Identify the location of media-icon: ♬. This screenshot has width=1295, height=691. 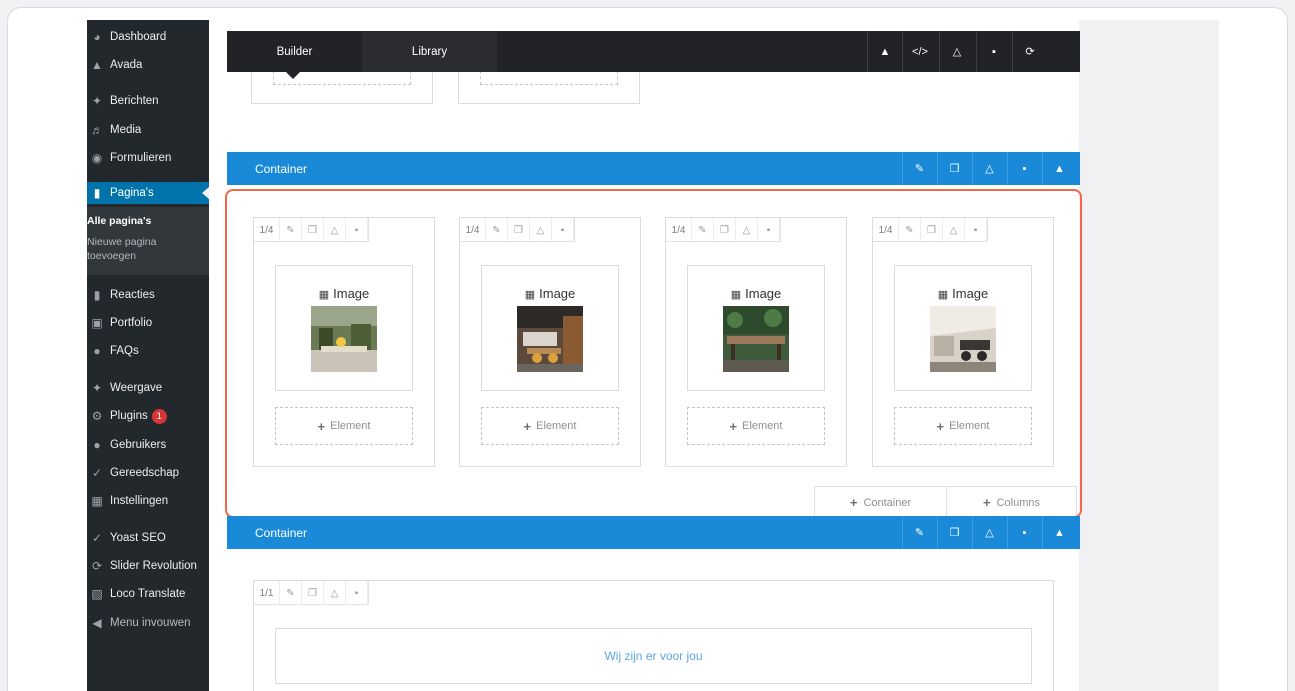
(97, 130).